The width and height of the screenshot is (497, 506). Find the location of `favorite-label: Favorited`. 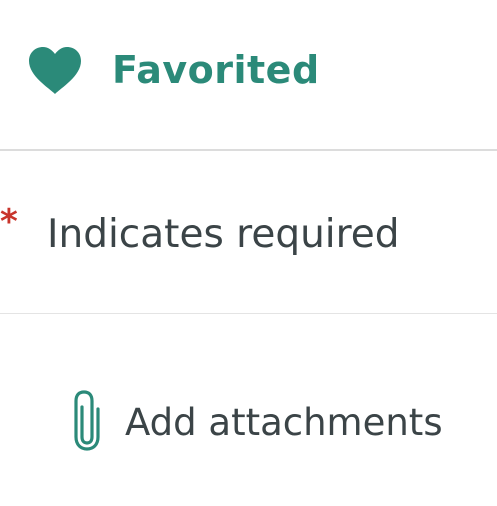

favorite-label: Favorited is located at coordinates (216, 70).